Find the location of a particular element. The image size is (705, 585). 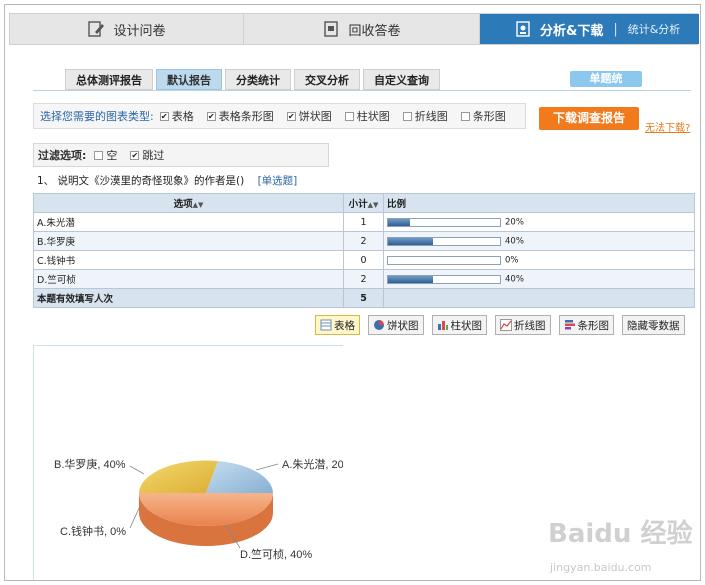

table-row: A.朱光潜 1 20% is located at coordinates (364, 222).